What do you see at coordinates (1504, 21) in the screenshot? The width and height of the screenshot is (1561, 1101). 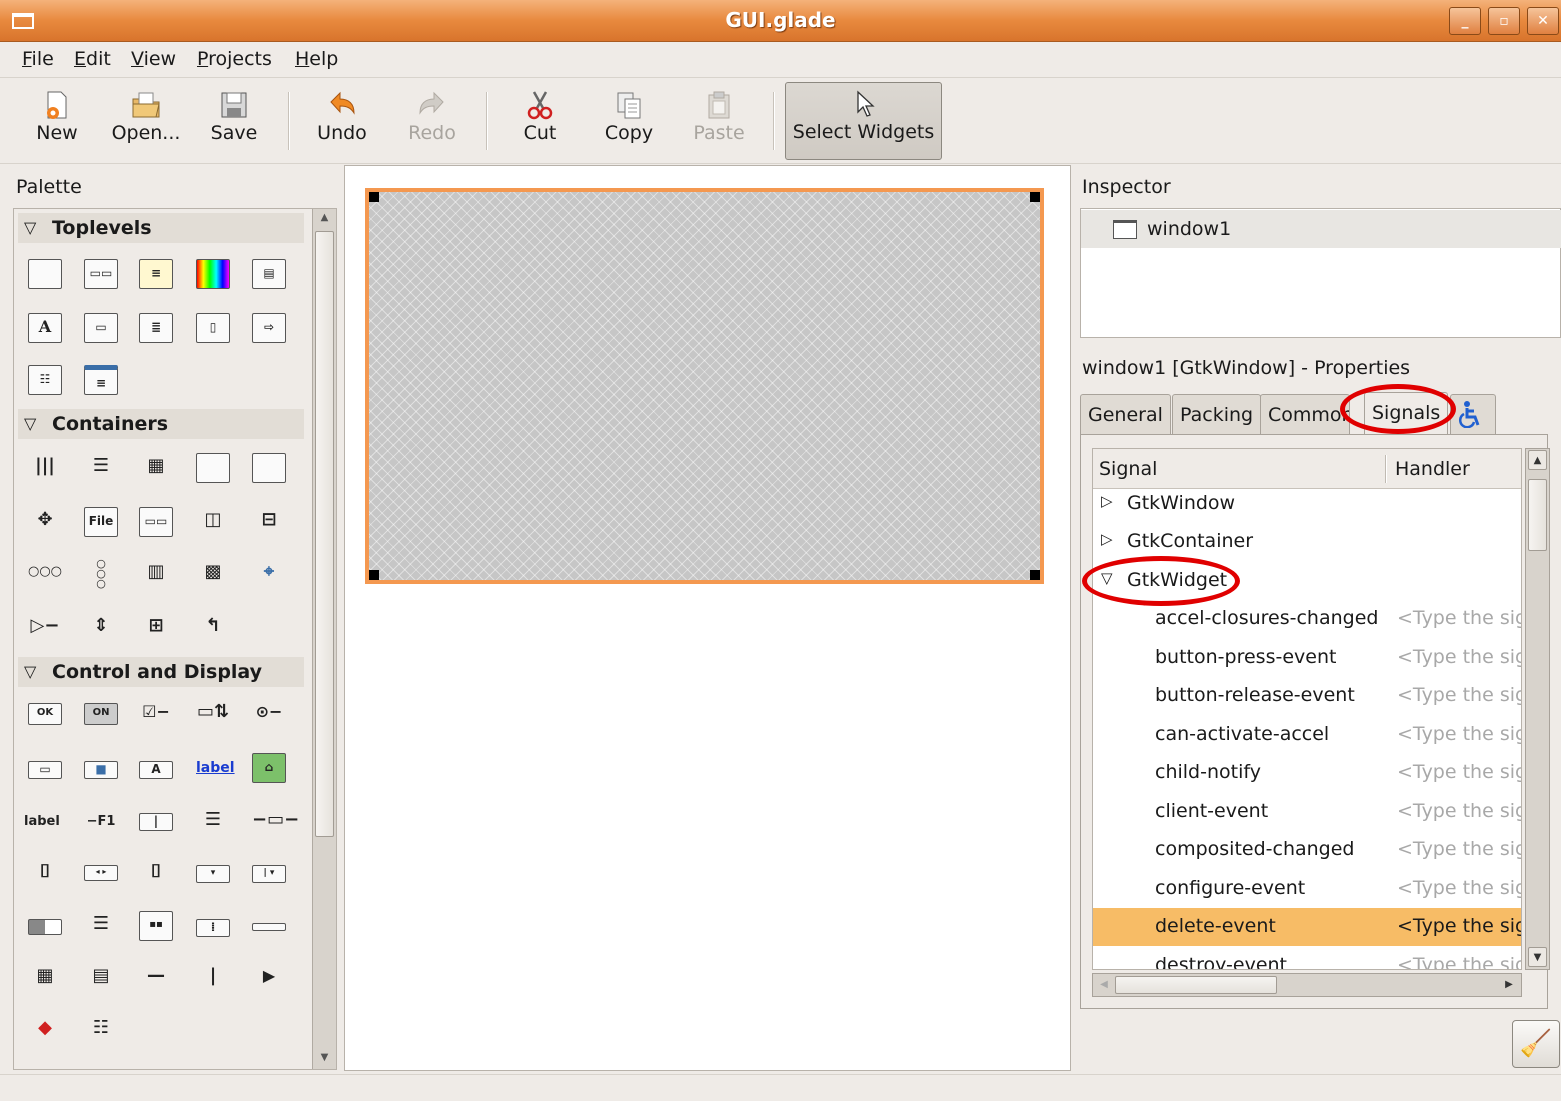 I see `maximize-button: ▫` at bounding box center [1504, 21].